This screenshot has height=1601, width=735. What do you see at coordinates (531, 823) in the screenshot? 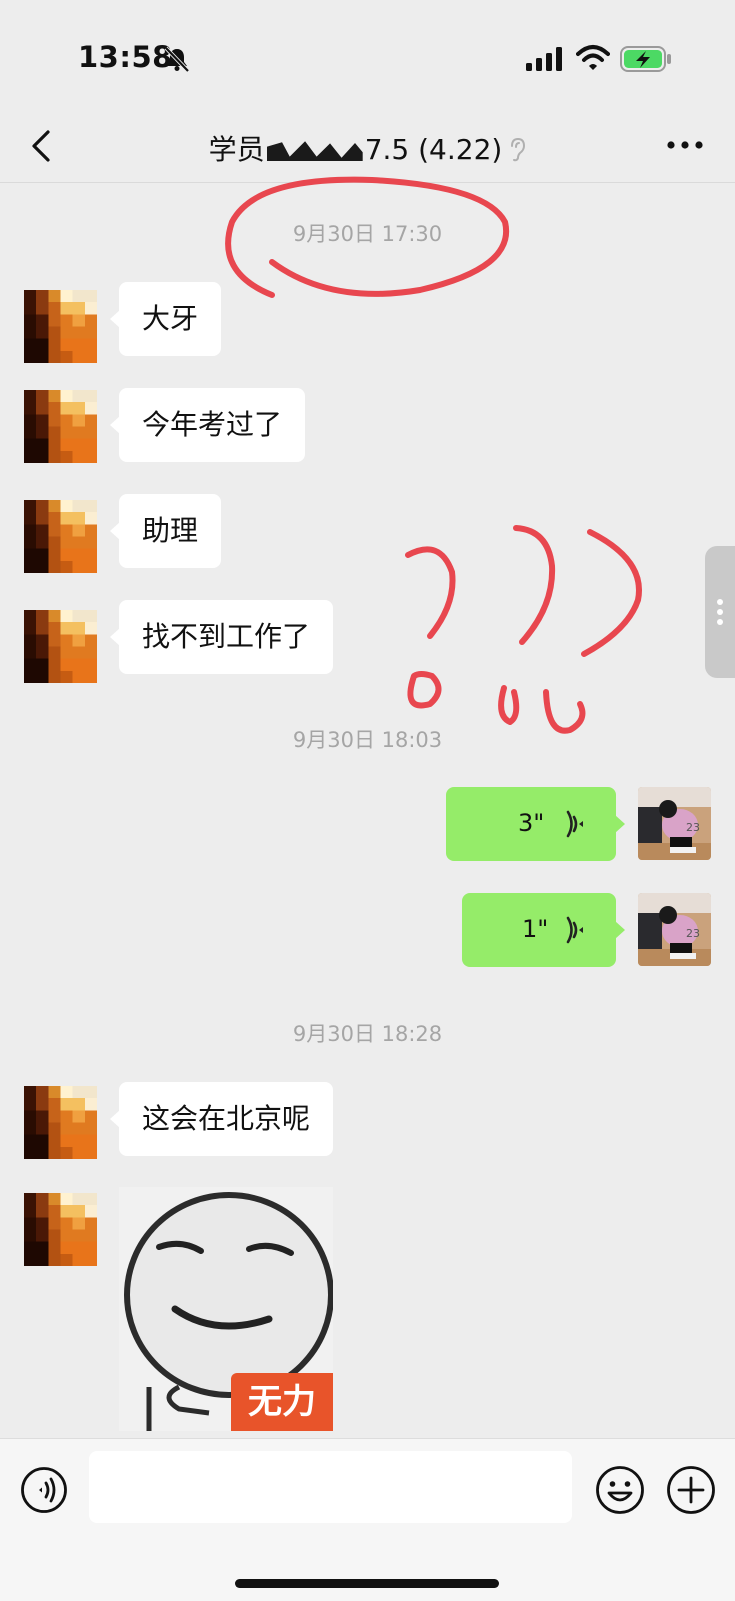
I see `voice-duration: 3"` at bounding box center [531, 823].